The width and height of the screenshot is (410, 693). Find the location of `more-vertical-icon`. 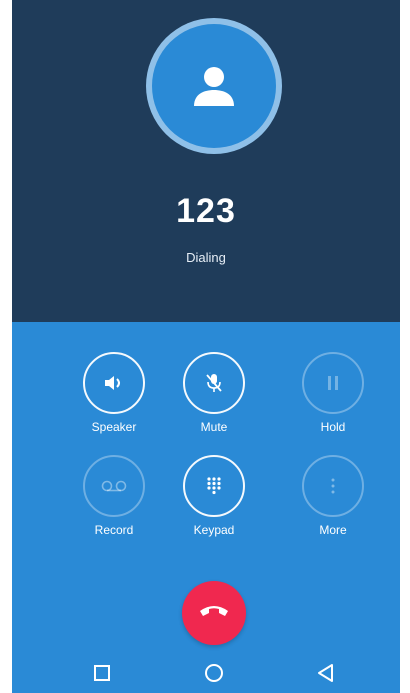

more-vertical-icon is located at coordinates (333, 486).